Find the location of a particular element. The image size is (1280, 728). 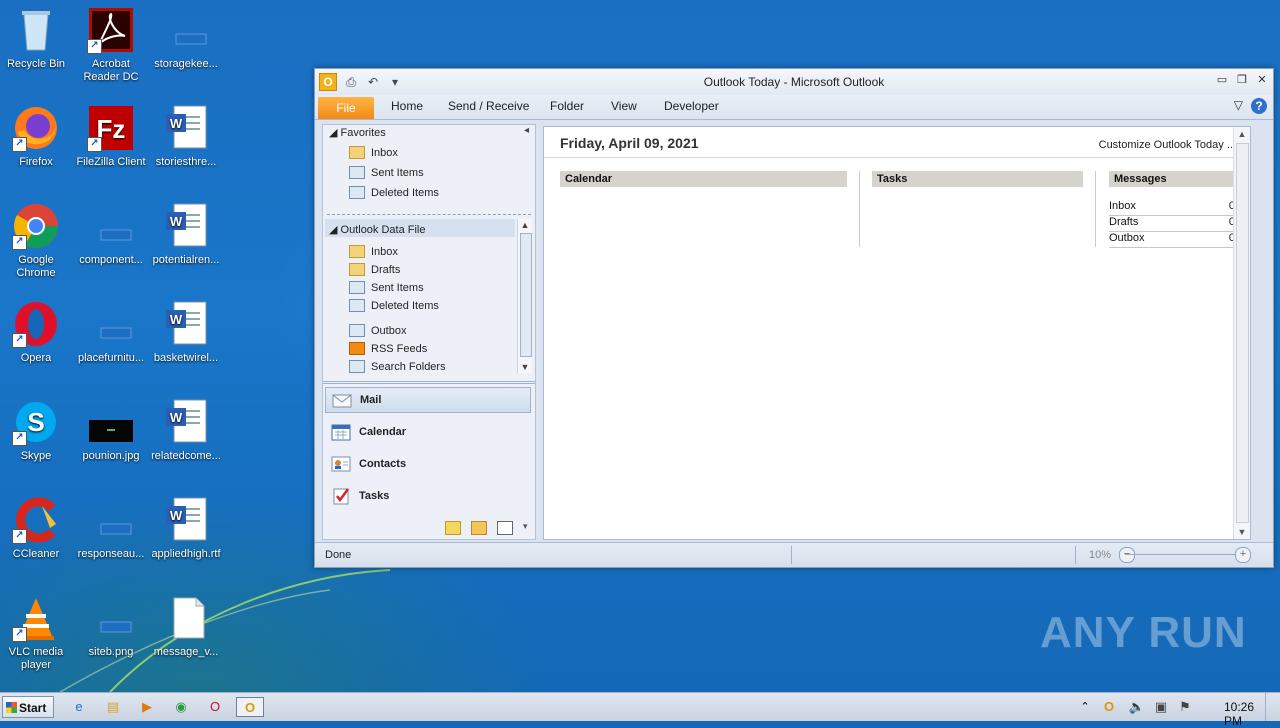

notes-icon is located at coordinates (453, 528).